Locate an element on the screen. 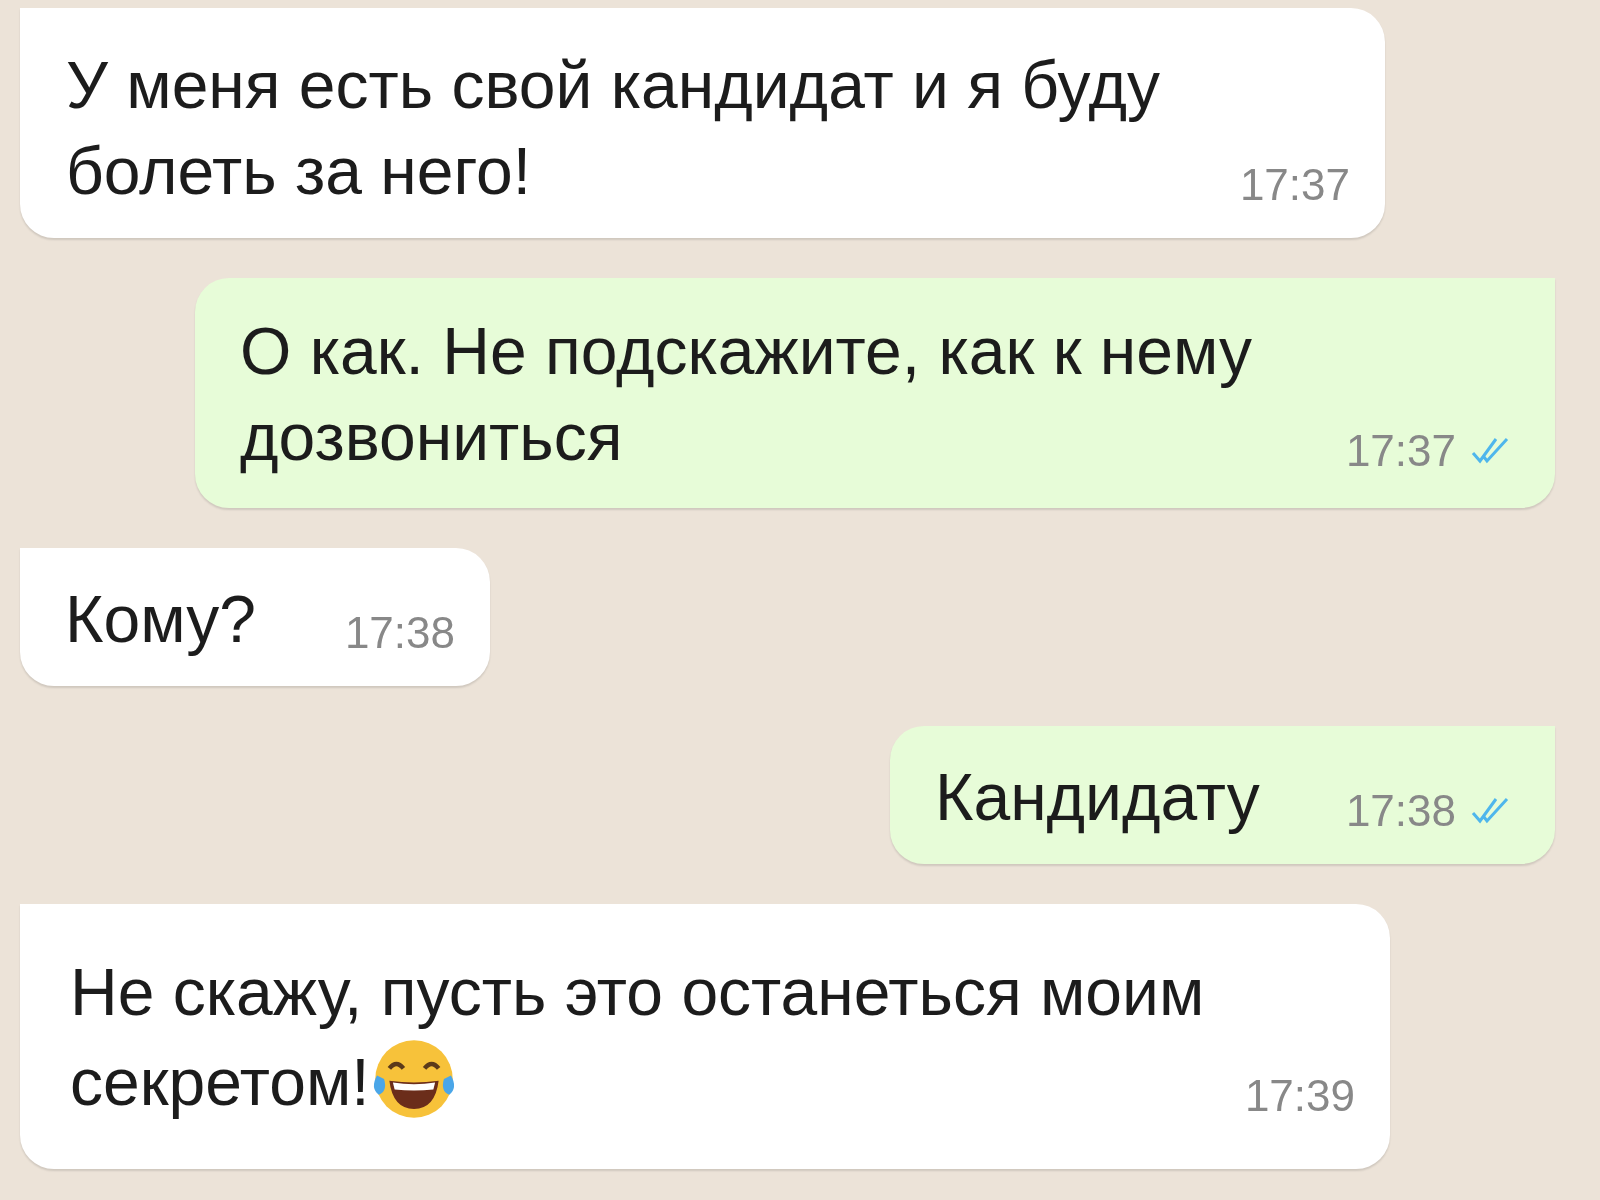 The image size is (1600, 1200). message-text: Кандидату is located at coordinates (1097, 797).